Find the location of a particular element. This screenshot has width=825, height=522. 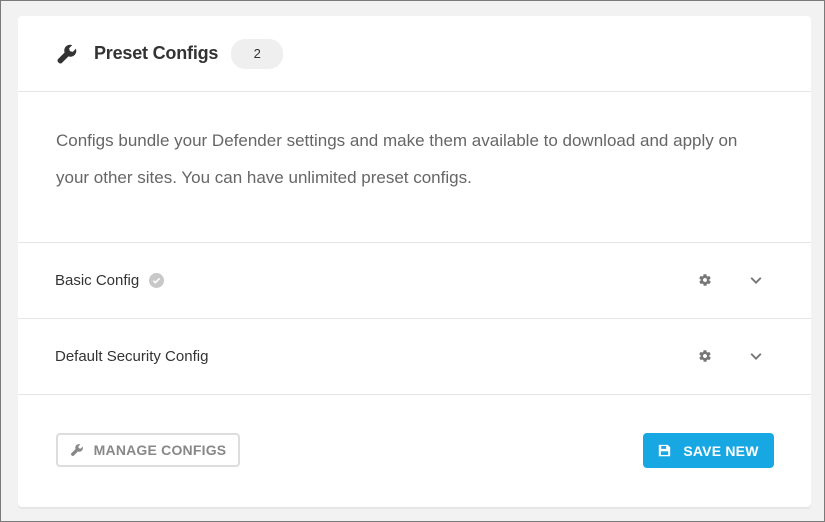

config-name: Default Security Config is located at coordinates (132, 356).